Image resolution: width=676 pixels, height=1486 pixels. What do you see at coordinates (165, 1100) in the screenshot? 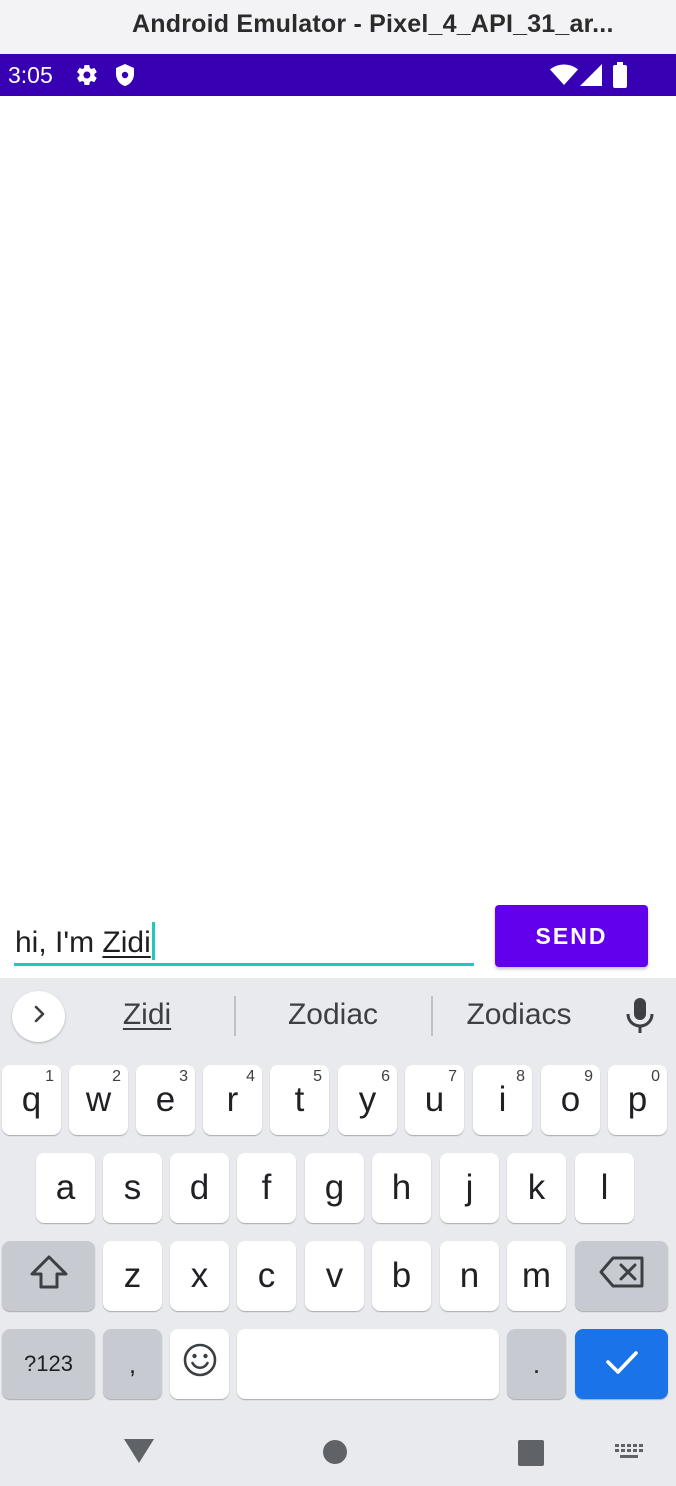
I see `key-e: e3` at bounding box center [165, 1100].